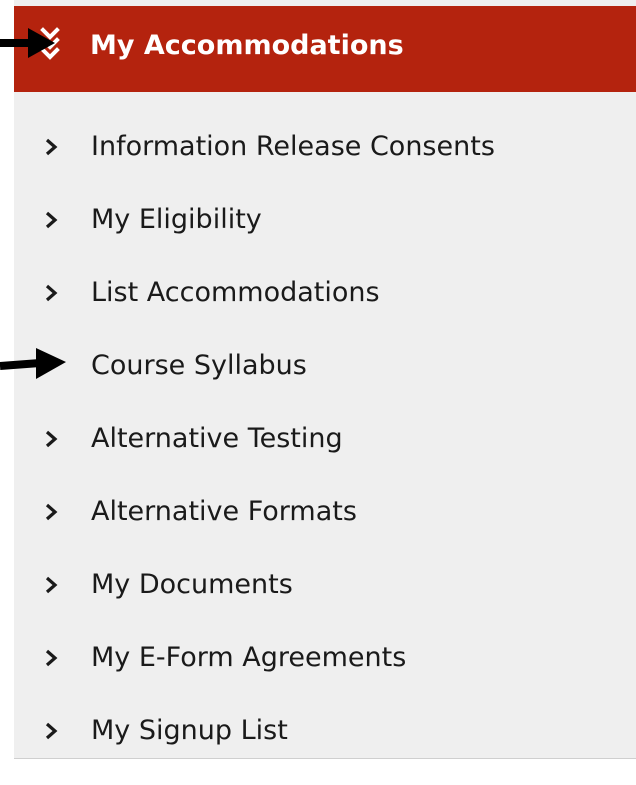 This screenshot has height=785, width=636. I want to click on my-accommodations-header: My Accommodations, so click(325, 49).